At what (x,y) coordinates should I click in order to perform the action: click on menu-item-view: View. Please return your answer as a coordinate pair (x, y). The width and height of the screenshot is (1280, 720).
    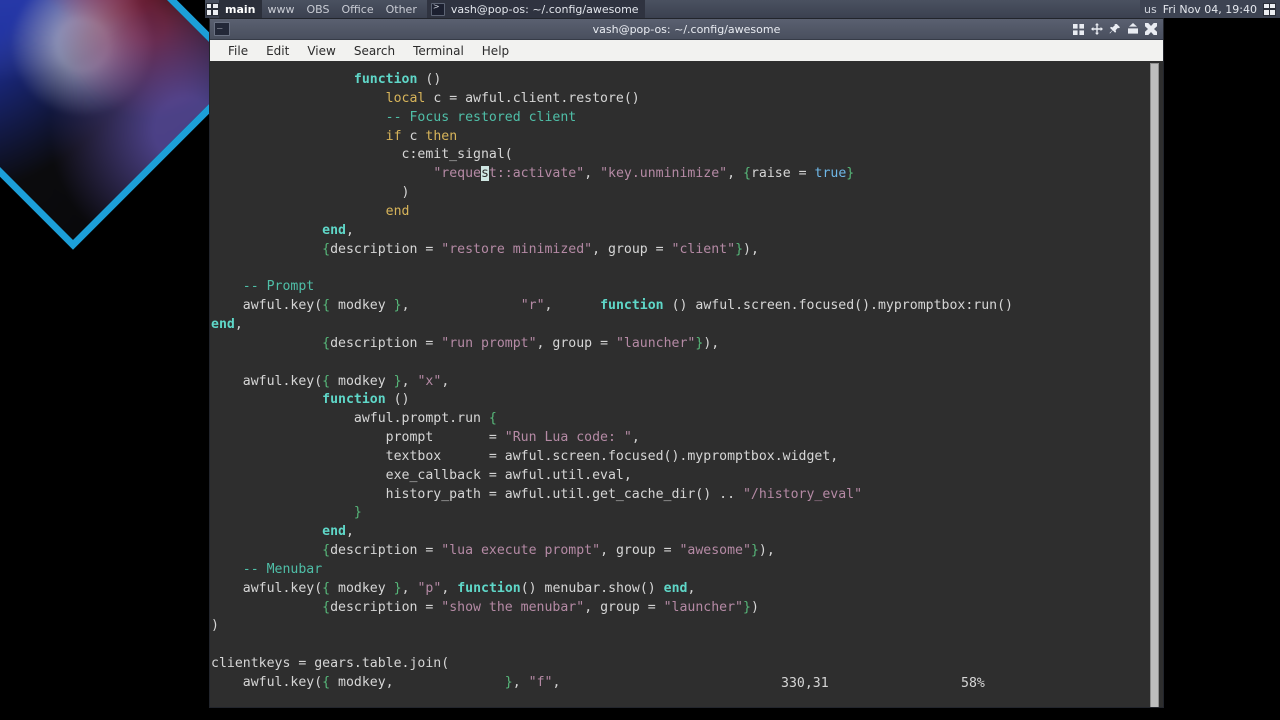
    Looking at the image, I should click on (321, 51).